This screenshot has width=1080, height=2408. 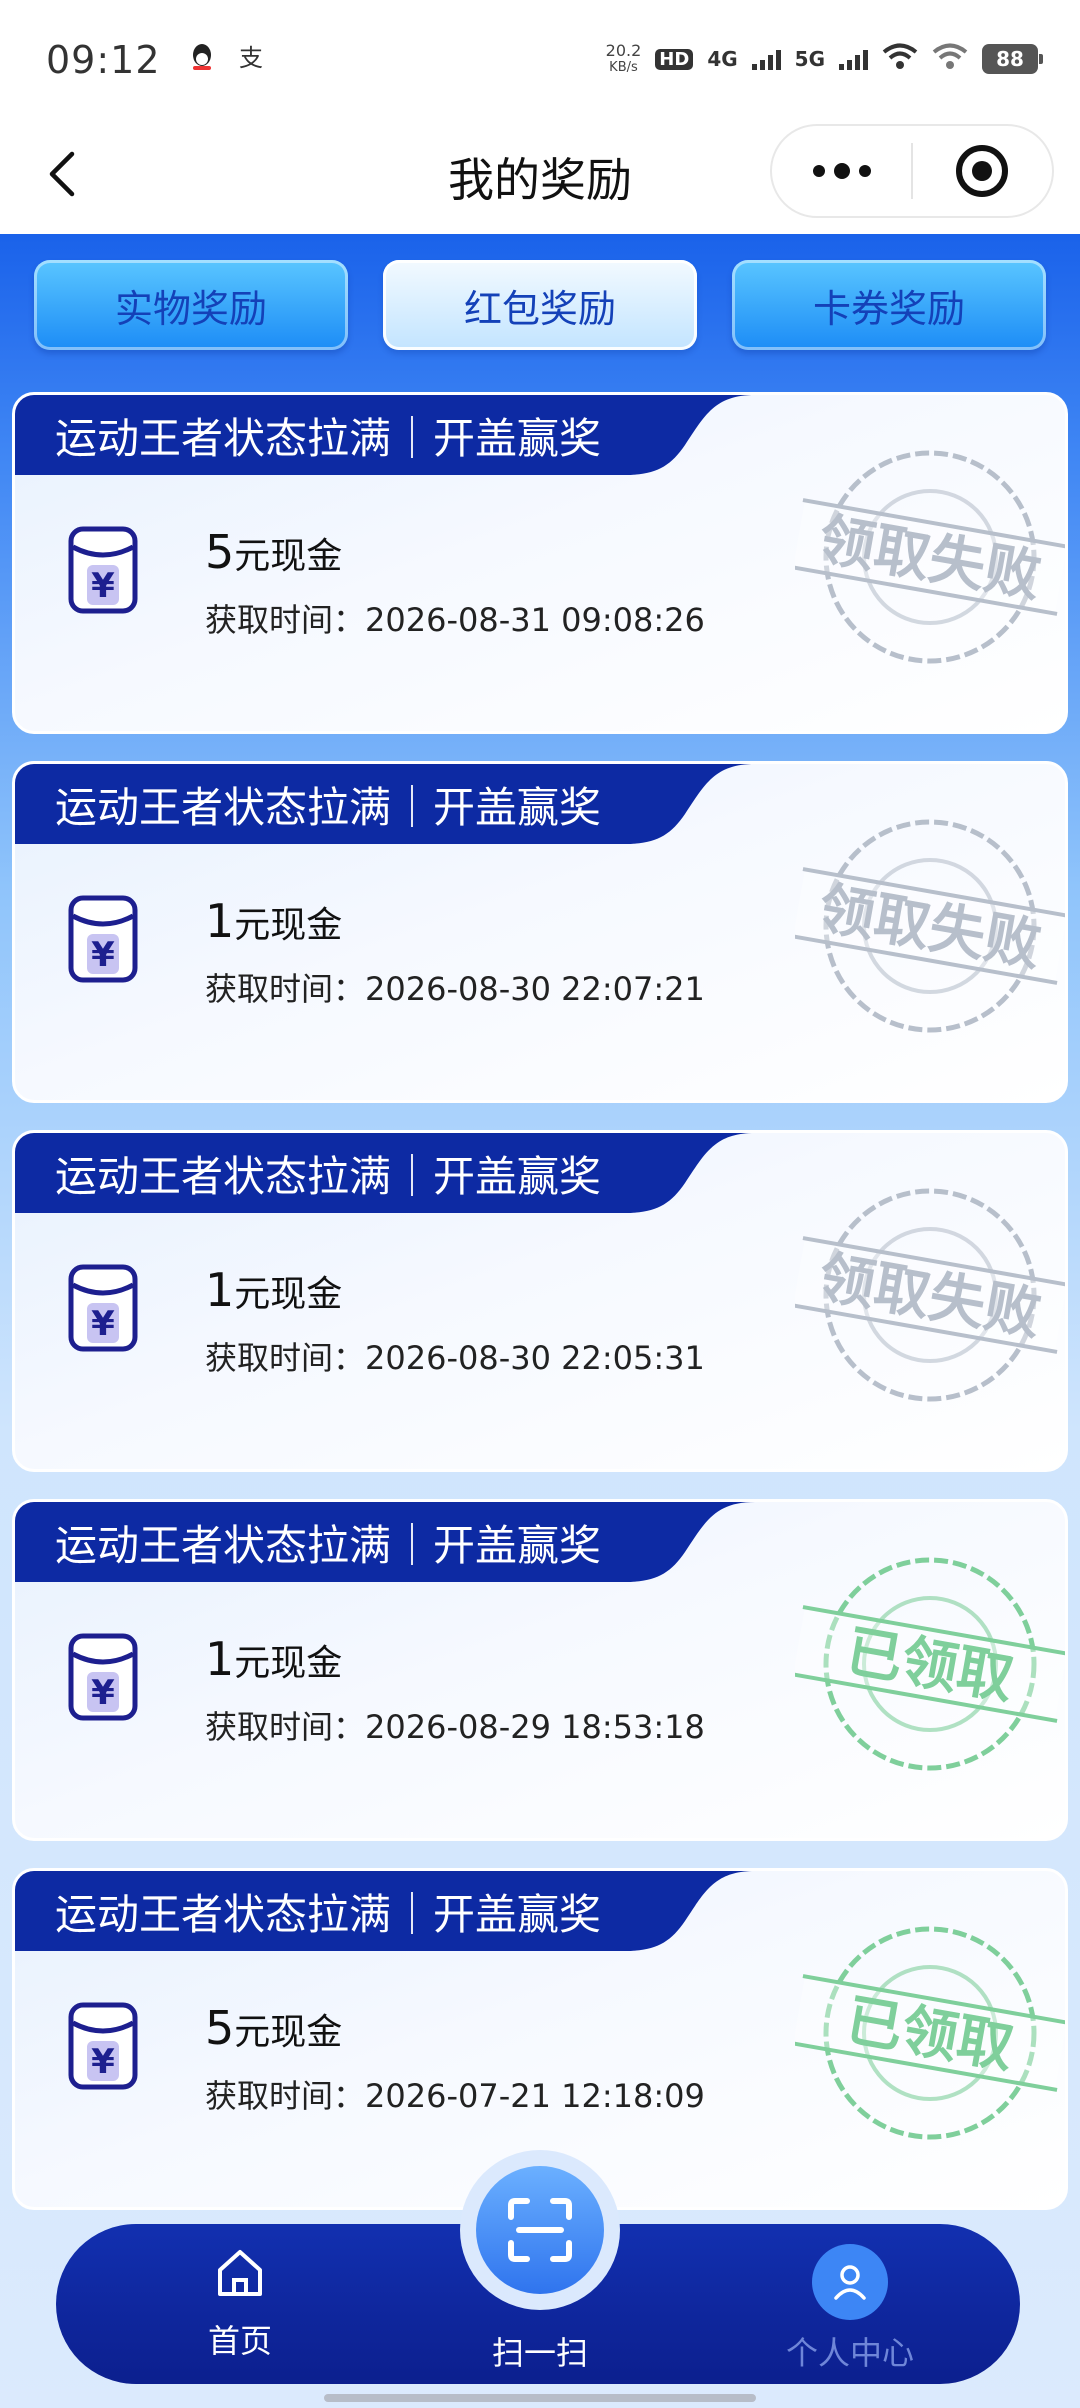 I want to click on alipay-icon: 支, so click(x=252, y=60).